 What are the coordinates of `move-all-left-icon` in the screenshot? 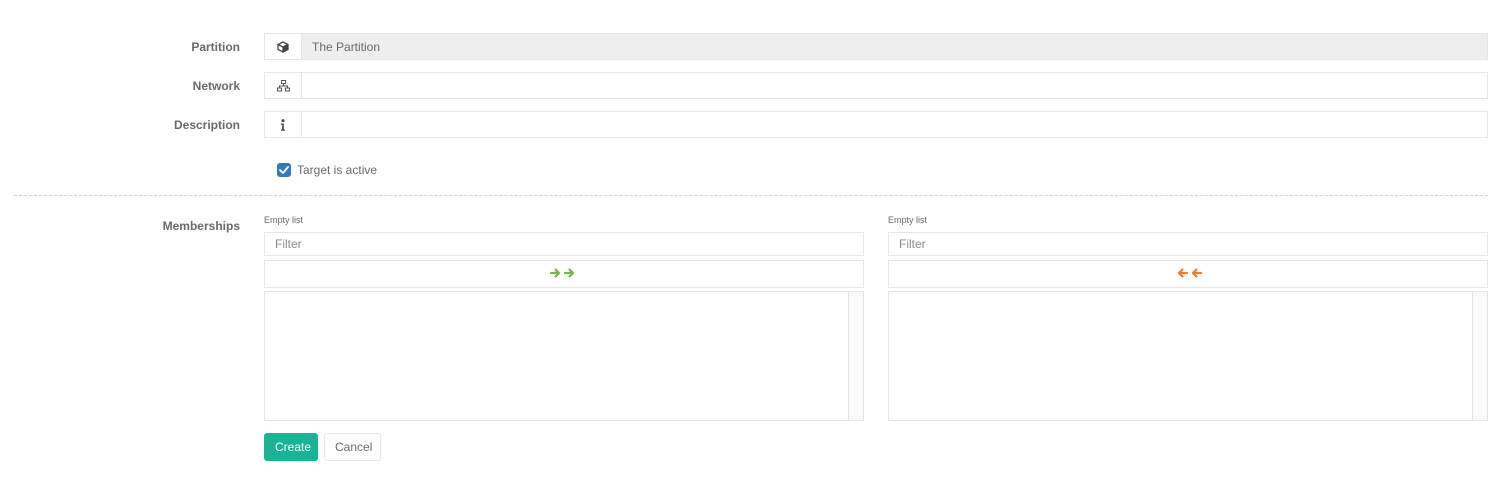 It's located at (1188, 274).